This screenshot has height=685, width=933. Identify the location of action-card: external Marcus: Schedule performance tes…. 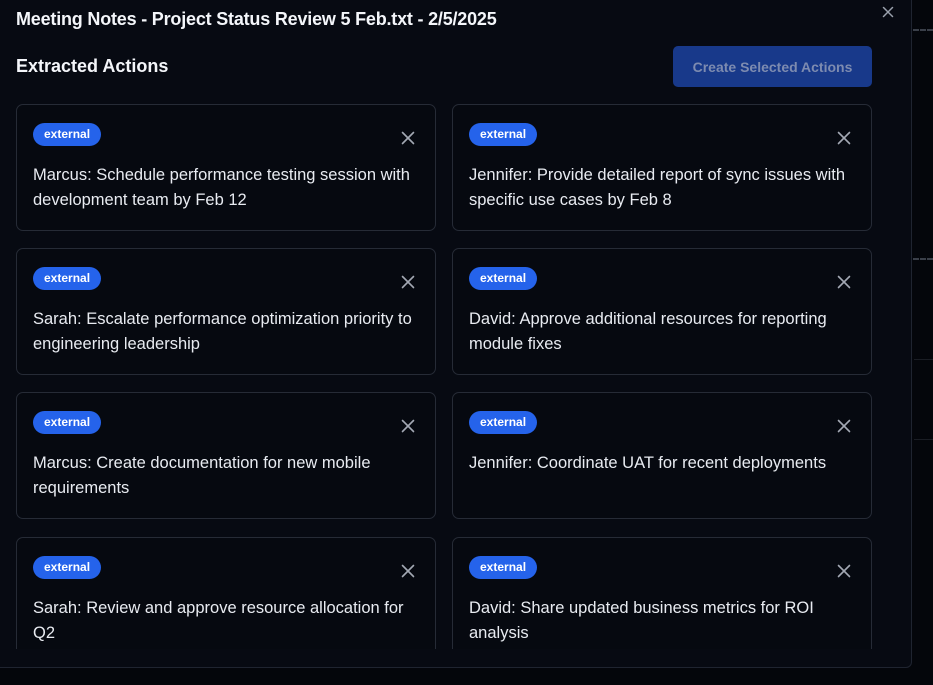
(226, 167).